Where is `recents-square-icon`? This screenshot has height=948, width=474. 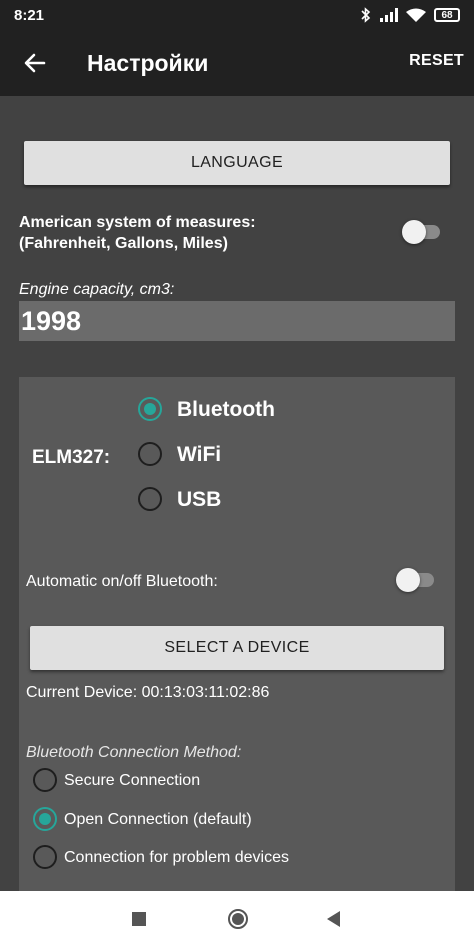 recents-square-icon is located at coordinates (139, 919).